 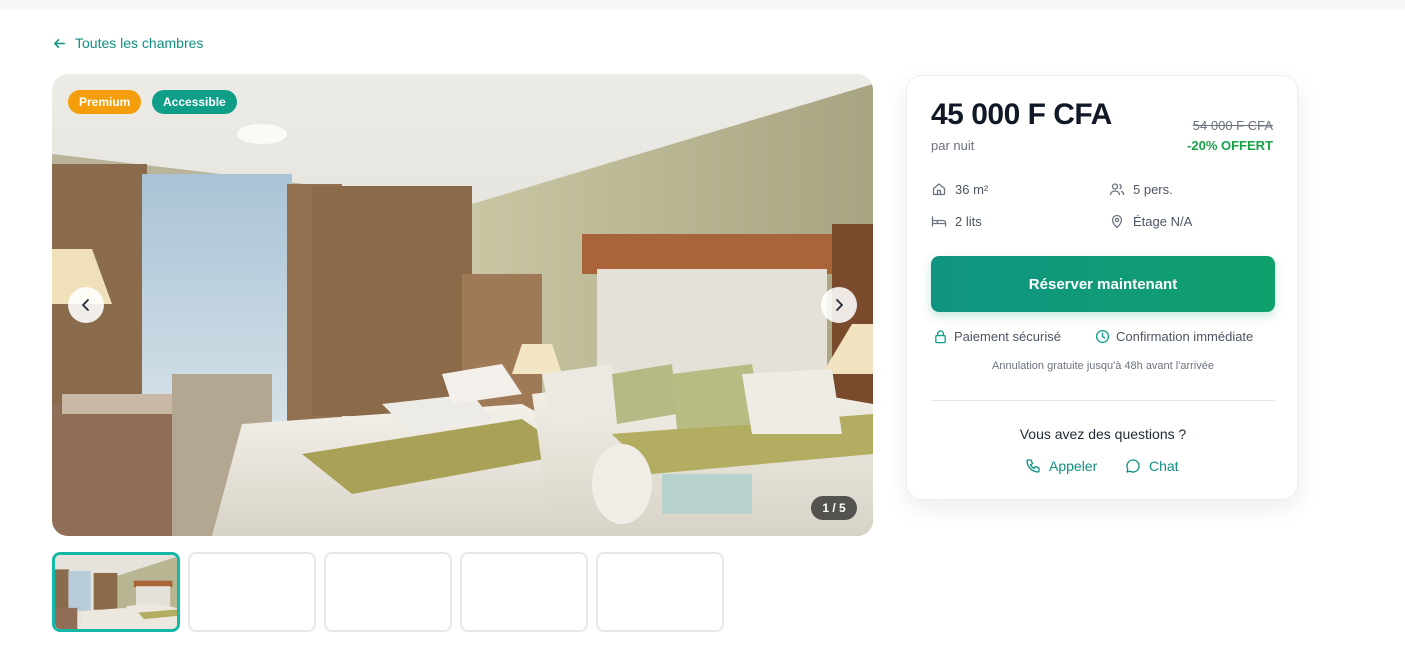 I want to click on instant-confirmation-note: Confirmation immédiate, so click(x=1174, y=336).